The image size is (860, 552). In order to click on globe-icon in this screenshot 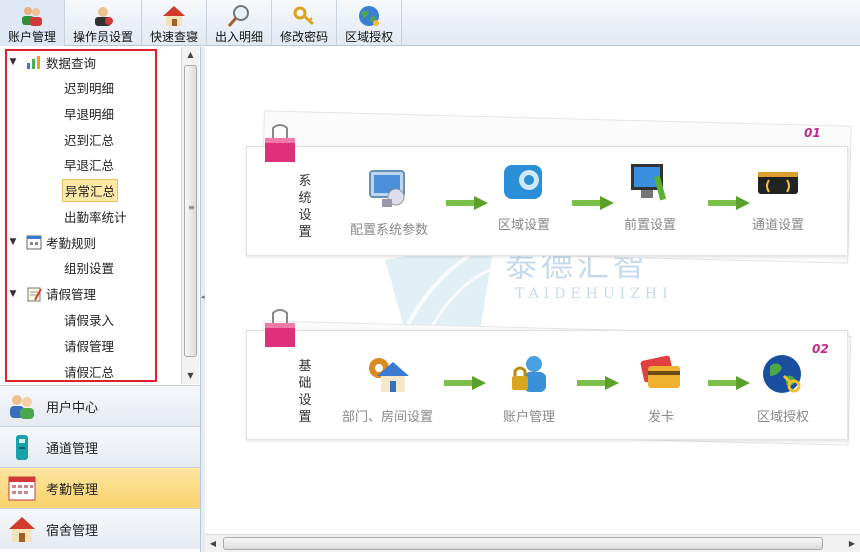, I will do `click(369, 16)`.